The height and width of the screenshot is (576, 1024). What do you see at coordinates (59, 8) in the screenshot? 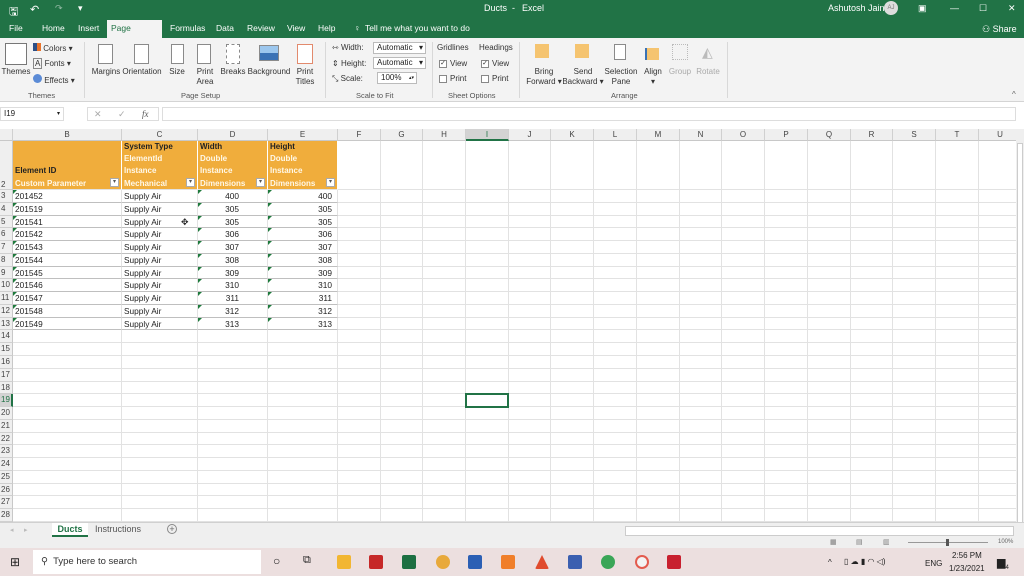
I see `redo-icon: ↷` at bounding box center [59, 8].